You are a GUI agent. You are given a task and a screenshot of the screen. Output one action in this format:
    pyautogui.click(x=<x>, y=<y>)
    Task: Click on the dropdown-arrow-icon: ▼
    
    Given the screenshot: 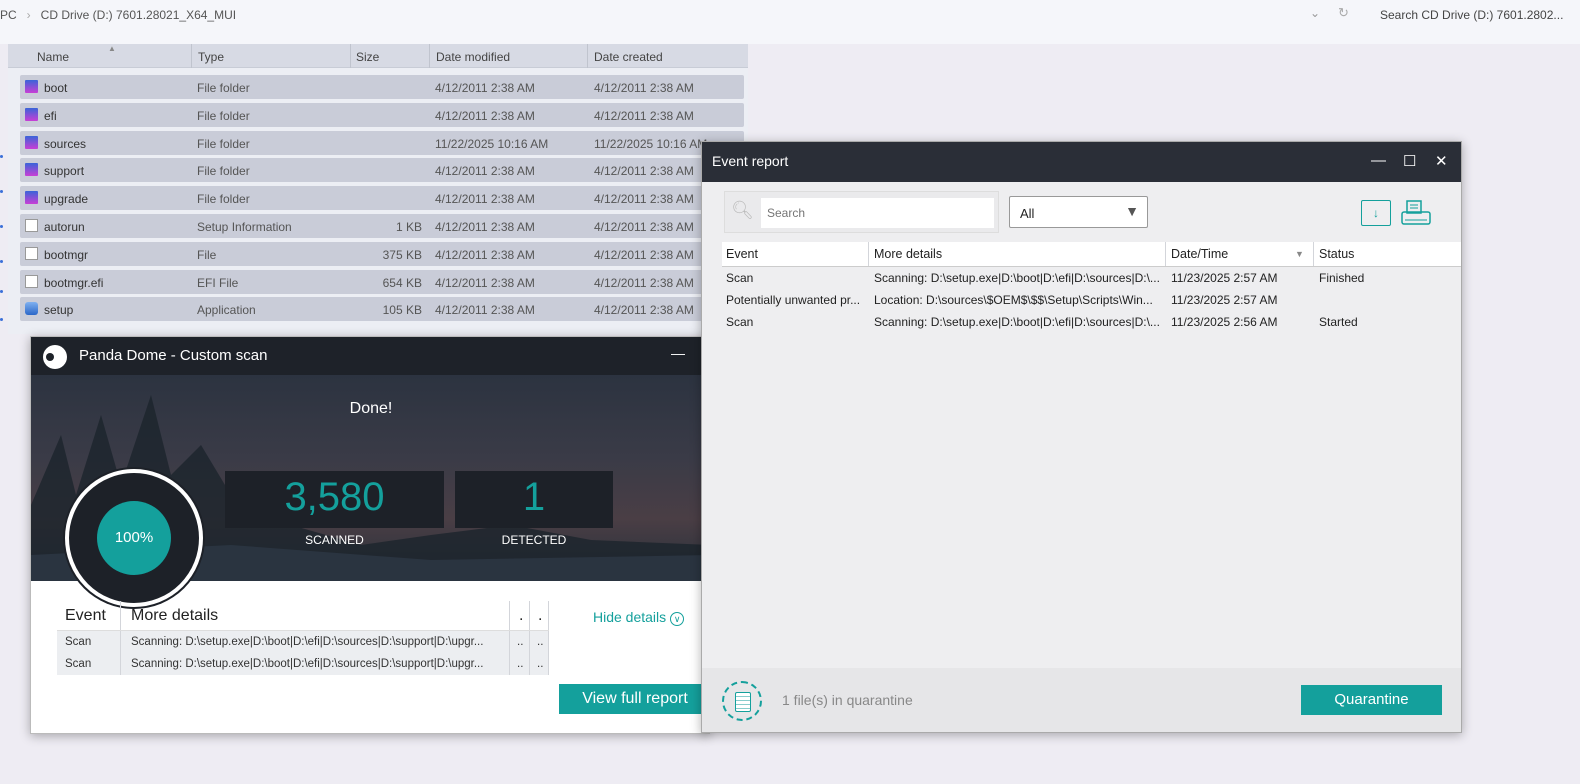 What is the action you would take?
    pyautogui.click(x=1132, y=211)
    